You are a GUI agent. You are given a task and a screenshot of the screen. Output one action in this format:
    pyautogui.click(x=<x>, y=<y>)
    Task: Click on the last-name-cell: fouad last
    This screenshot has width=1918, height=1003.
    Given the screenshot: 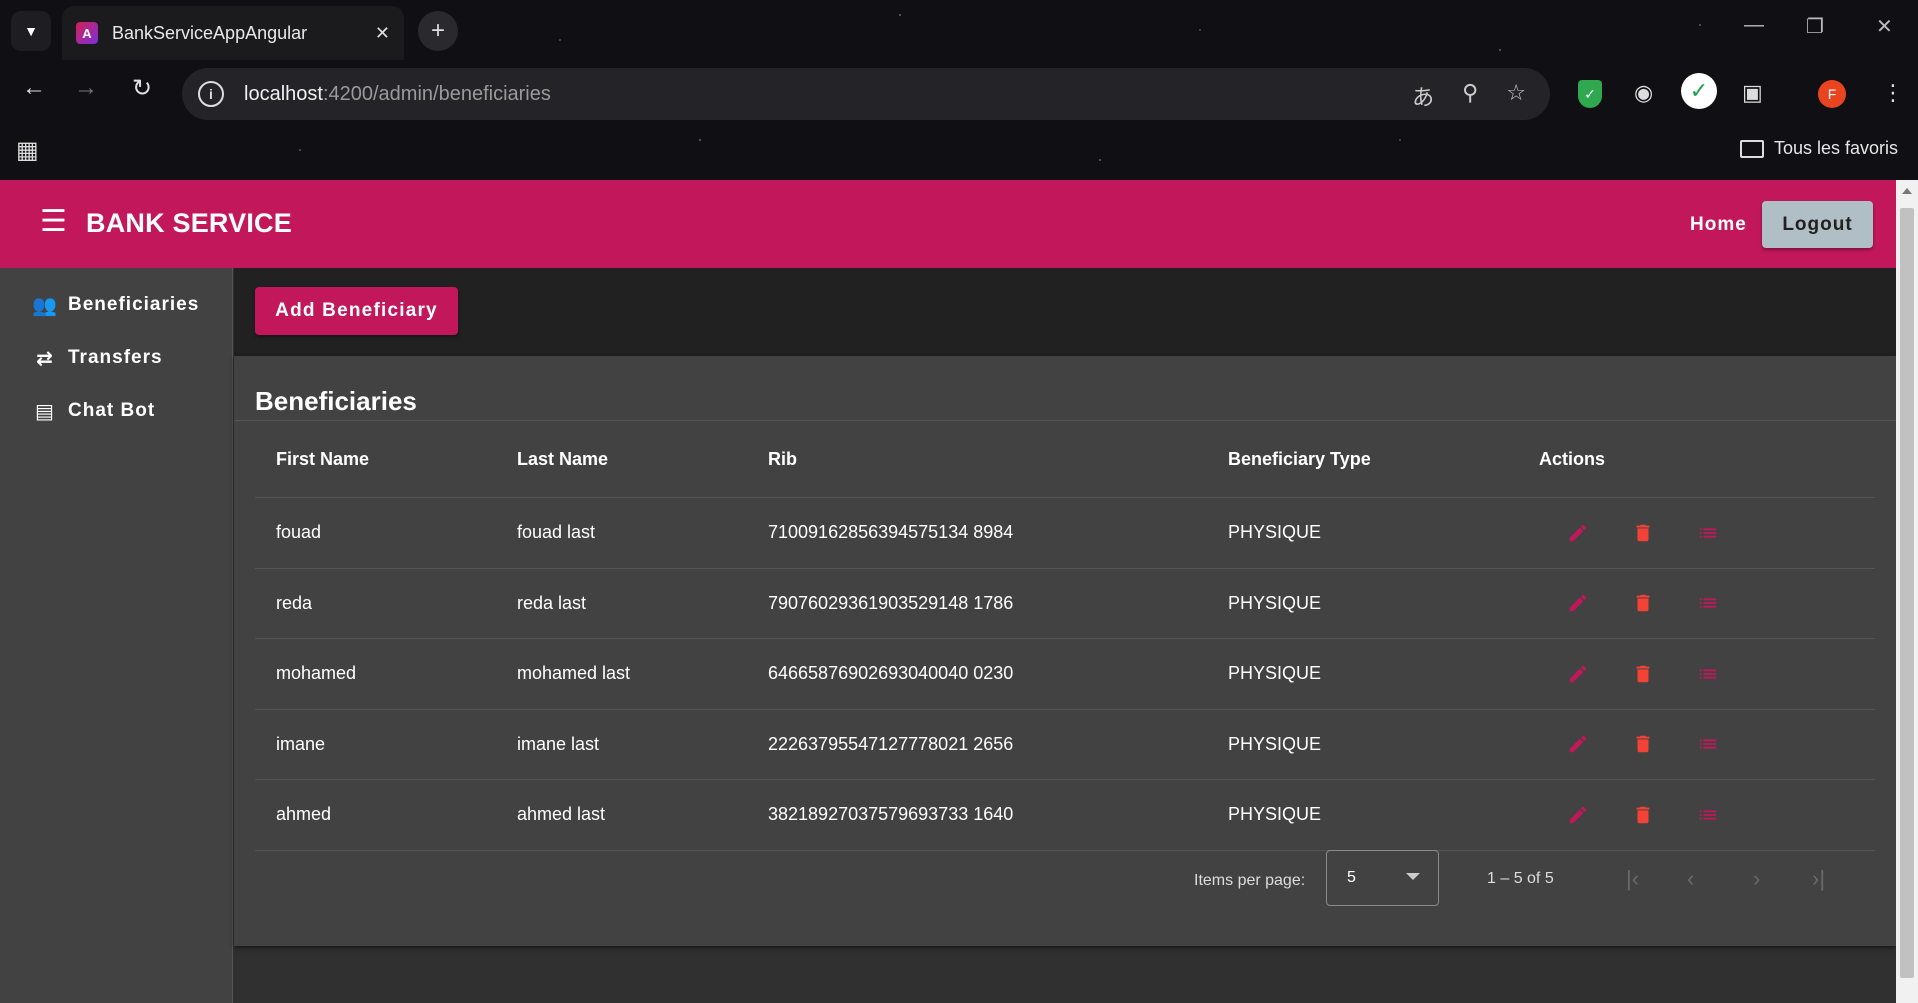 What is the action you would take?
    pyautogui.click(x=556, y=532)
    